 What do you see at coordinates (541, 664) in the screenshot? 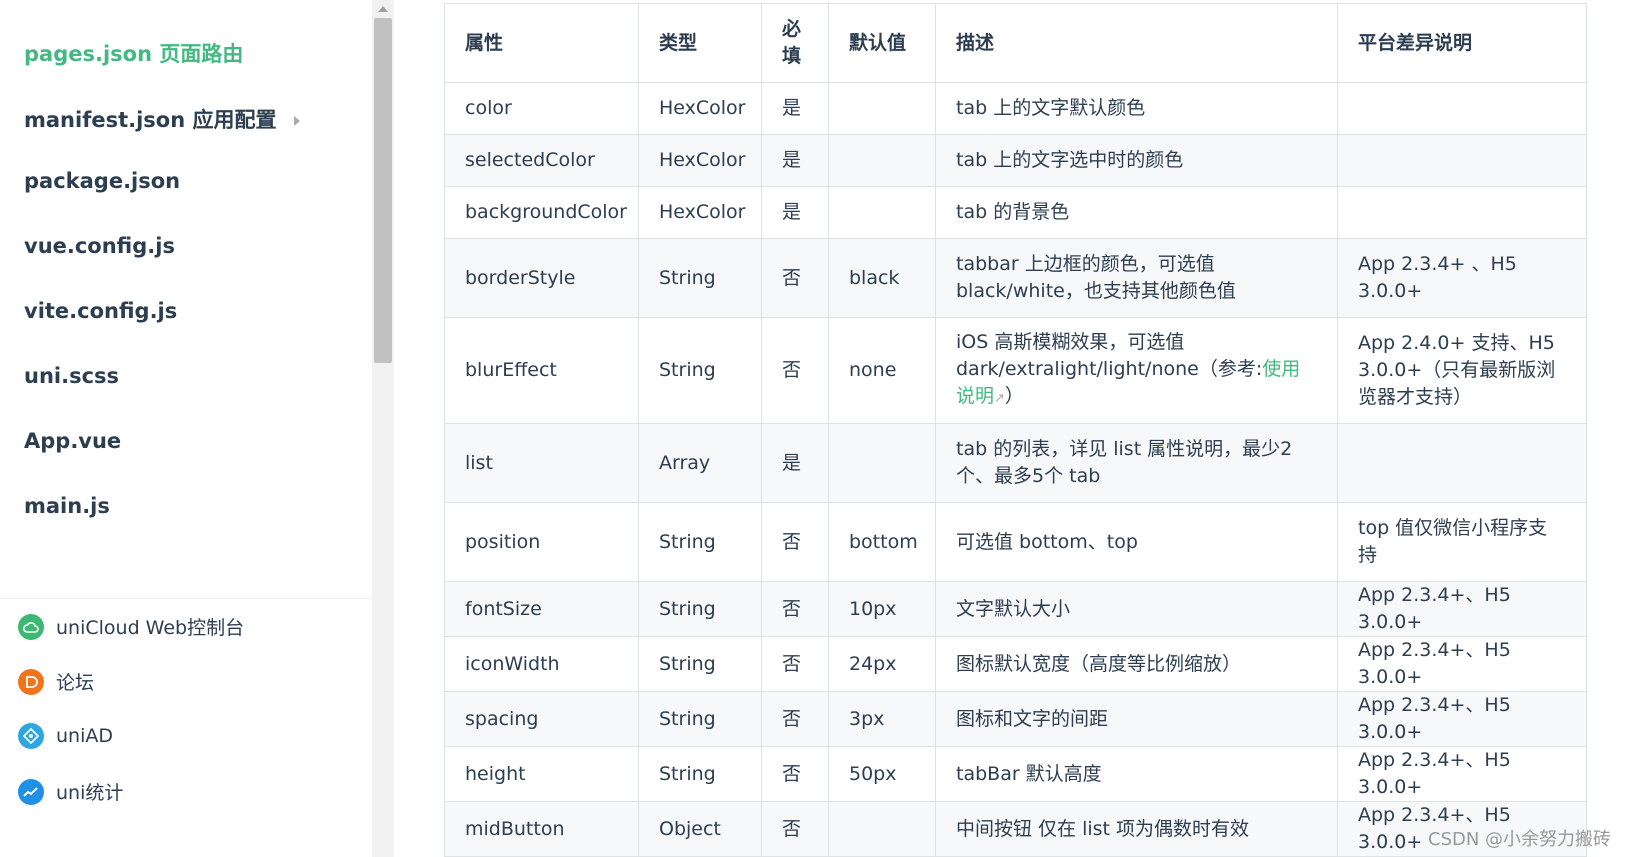
I see `cell-prop: iconWidth` at bounding box center [541, 664].